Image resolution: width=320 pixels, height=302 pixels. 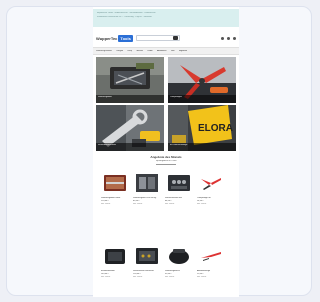 I want to click on product-name: Steckschlüssel-Set, so click(x=179, y=198).